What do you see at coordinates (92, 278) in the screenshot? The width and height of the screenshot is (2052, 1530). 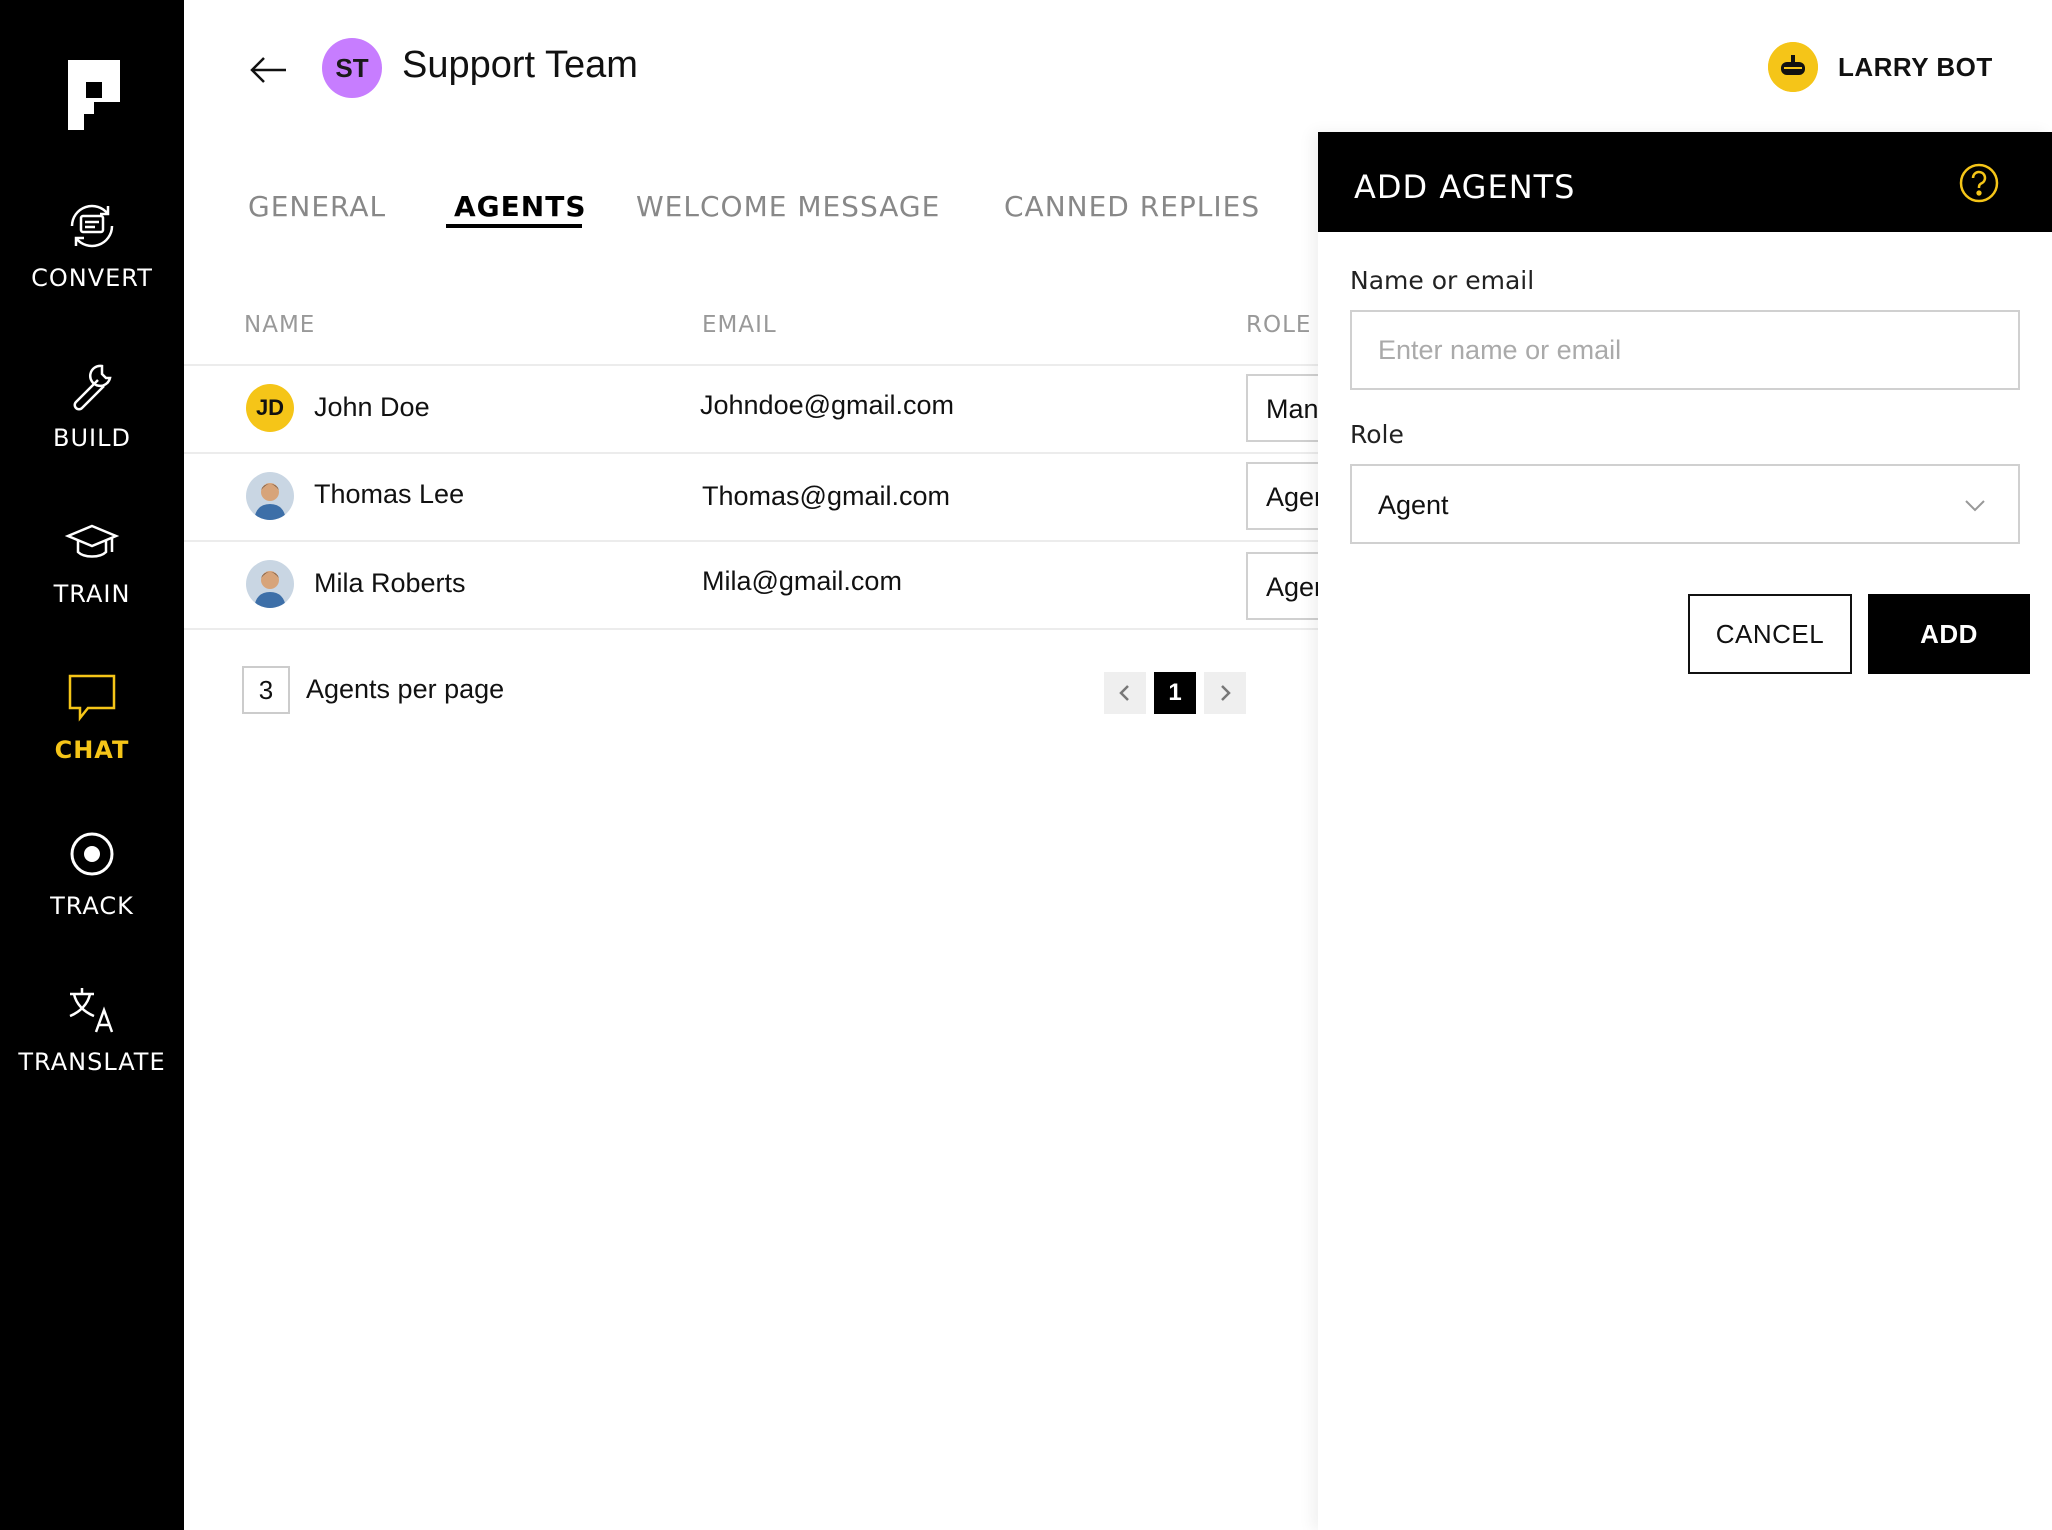 I see `sidebar-item-label: CONVERT` at bounding box center [92, 278].